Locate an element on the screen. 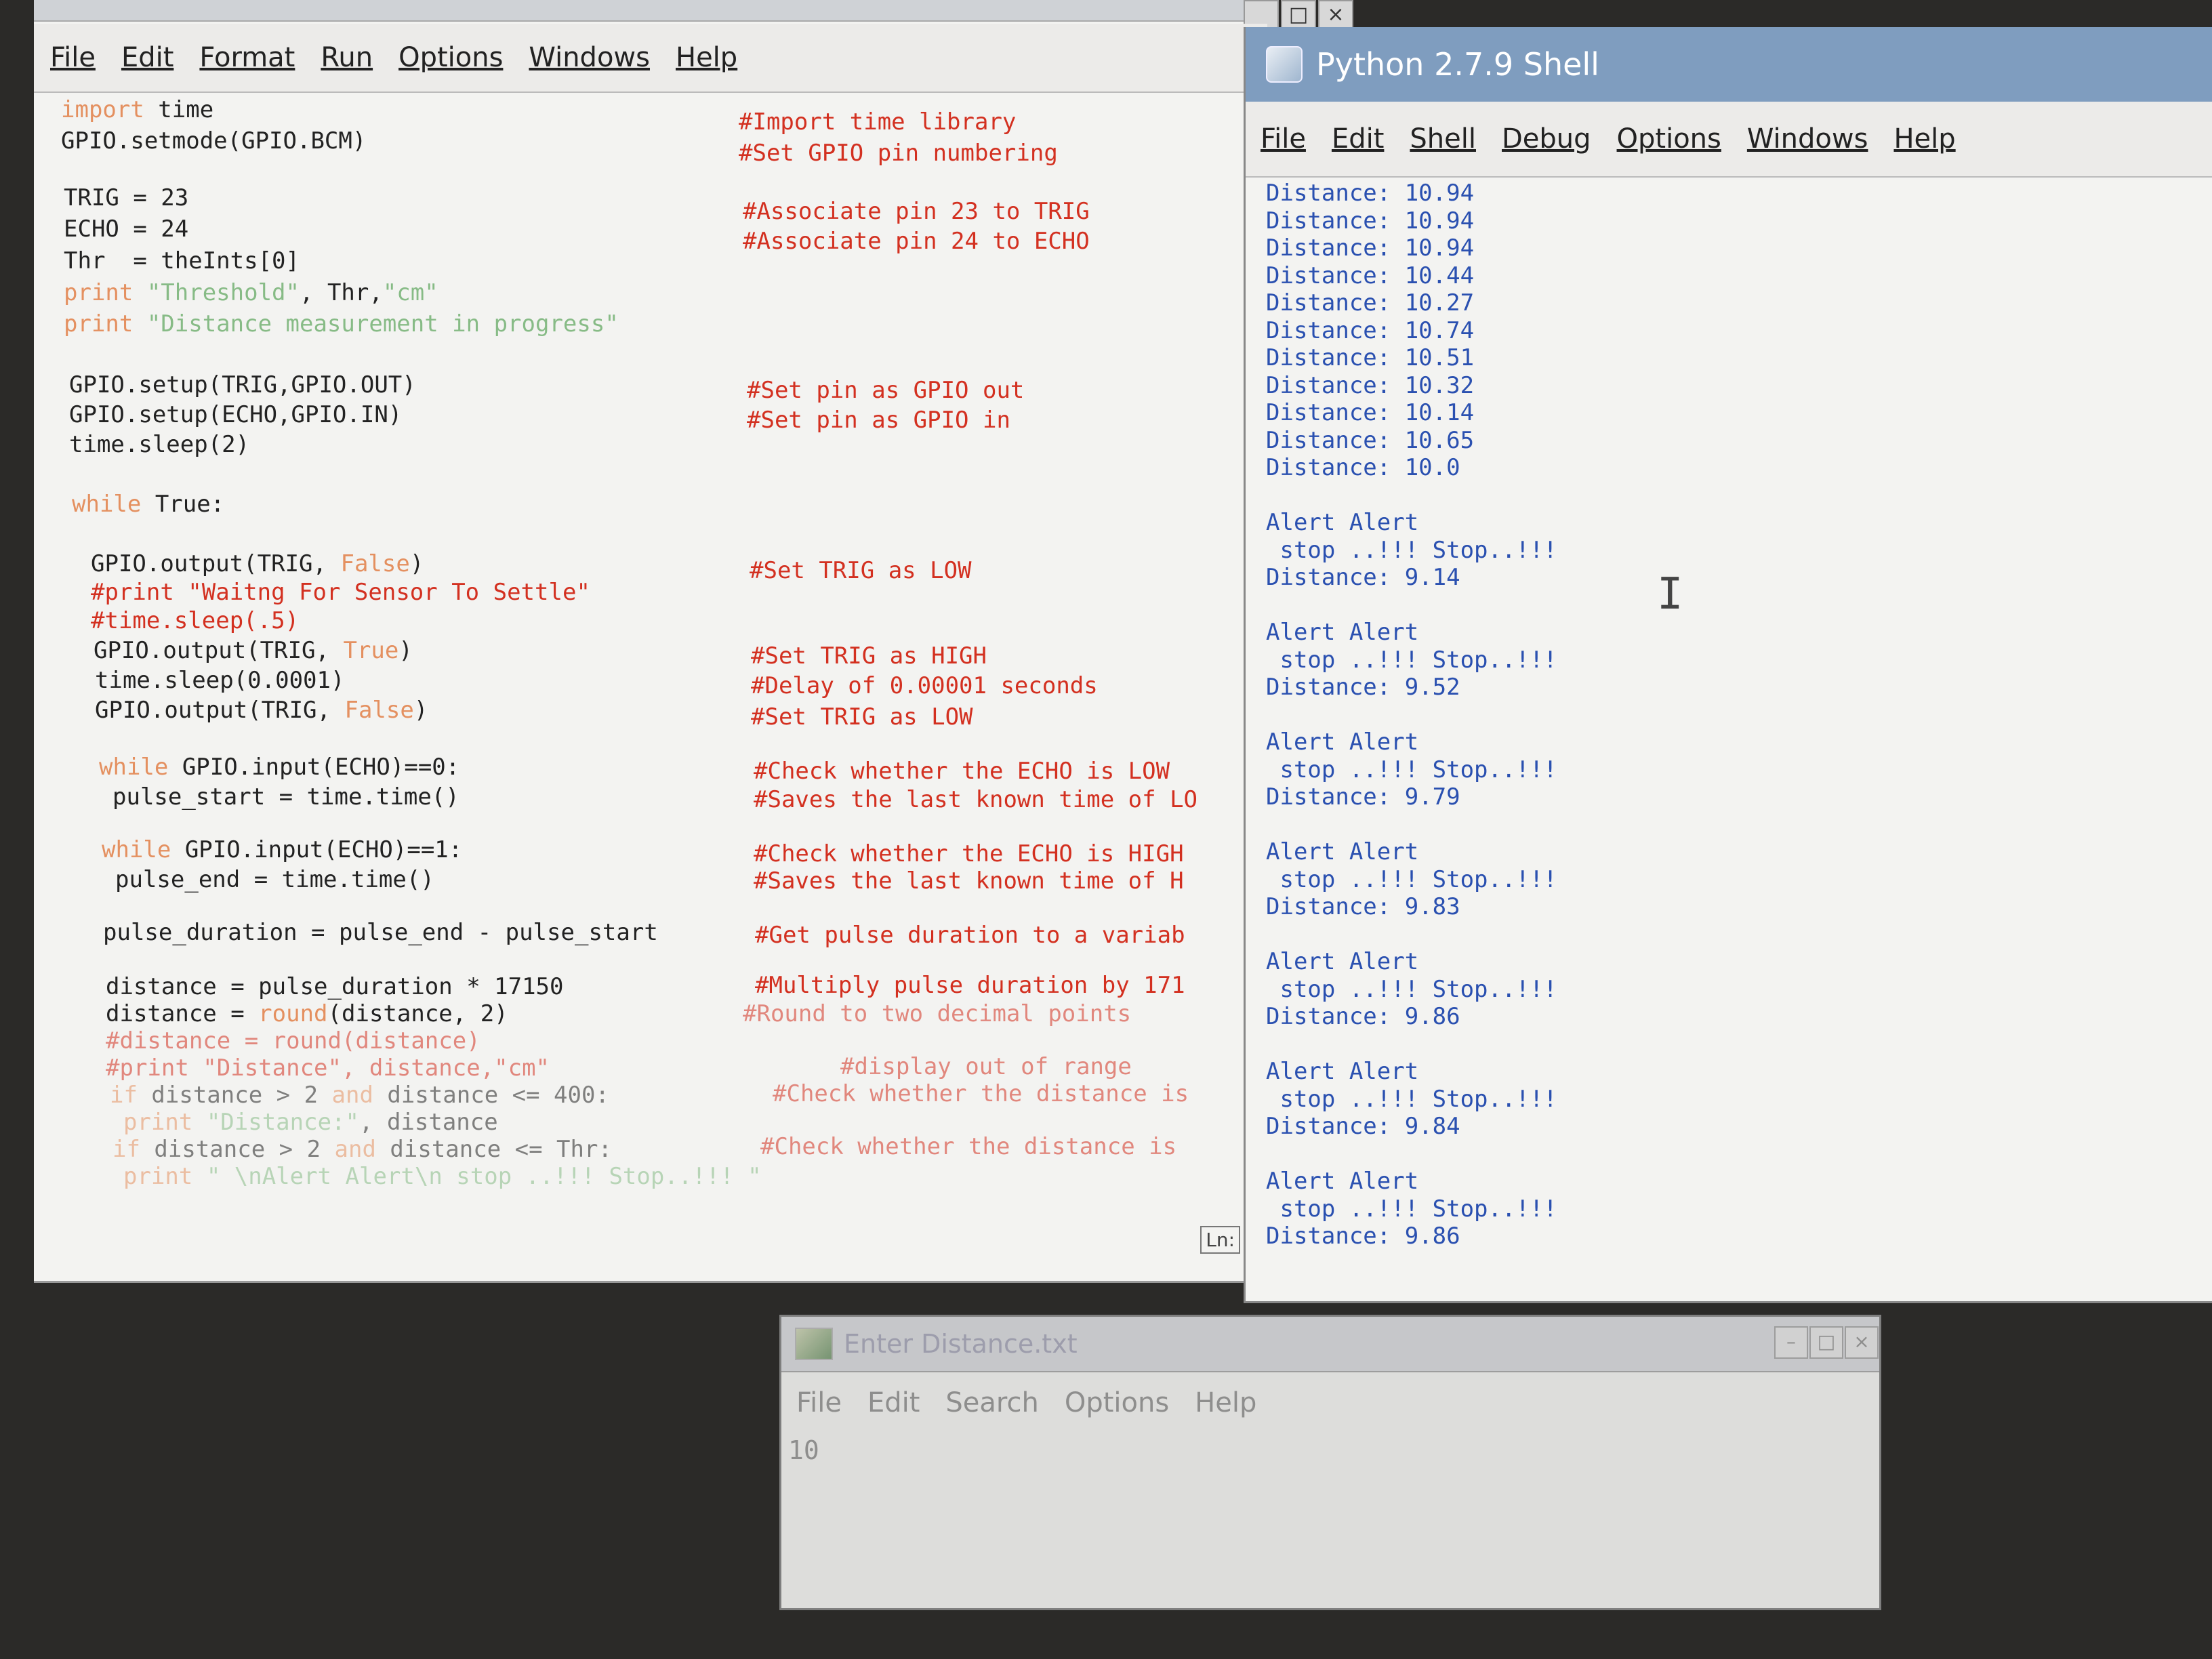 This screenshot has height=1659, width=2212. code-token: pulse_start = time.time() is located at coordinates (285, 797).